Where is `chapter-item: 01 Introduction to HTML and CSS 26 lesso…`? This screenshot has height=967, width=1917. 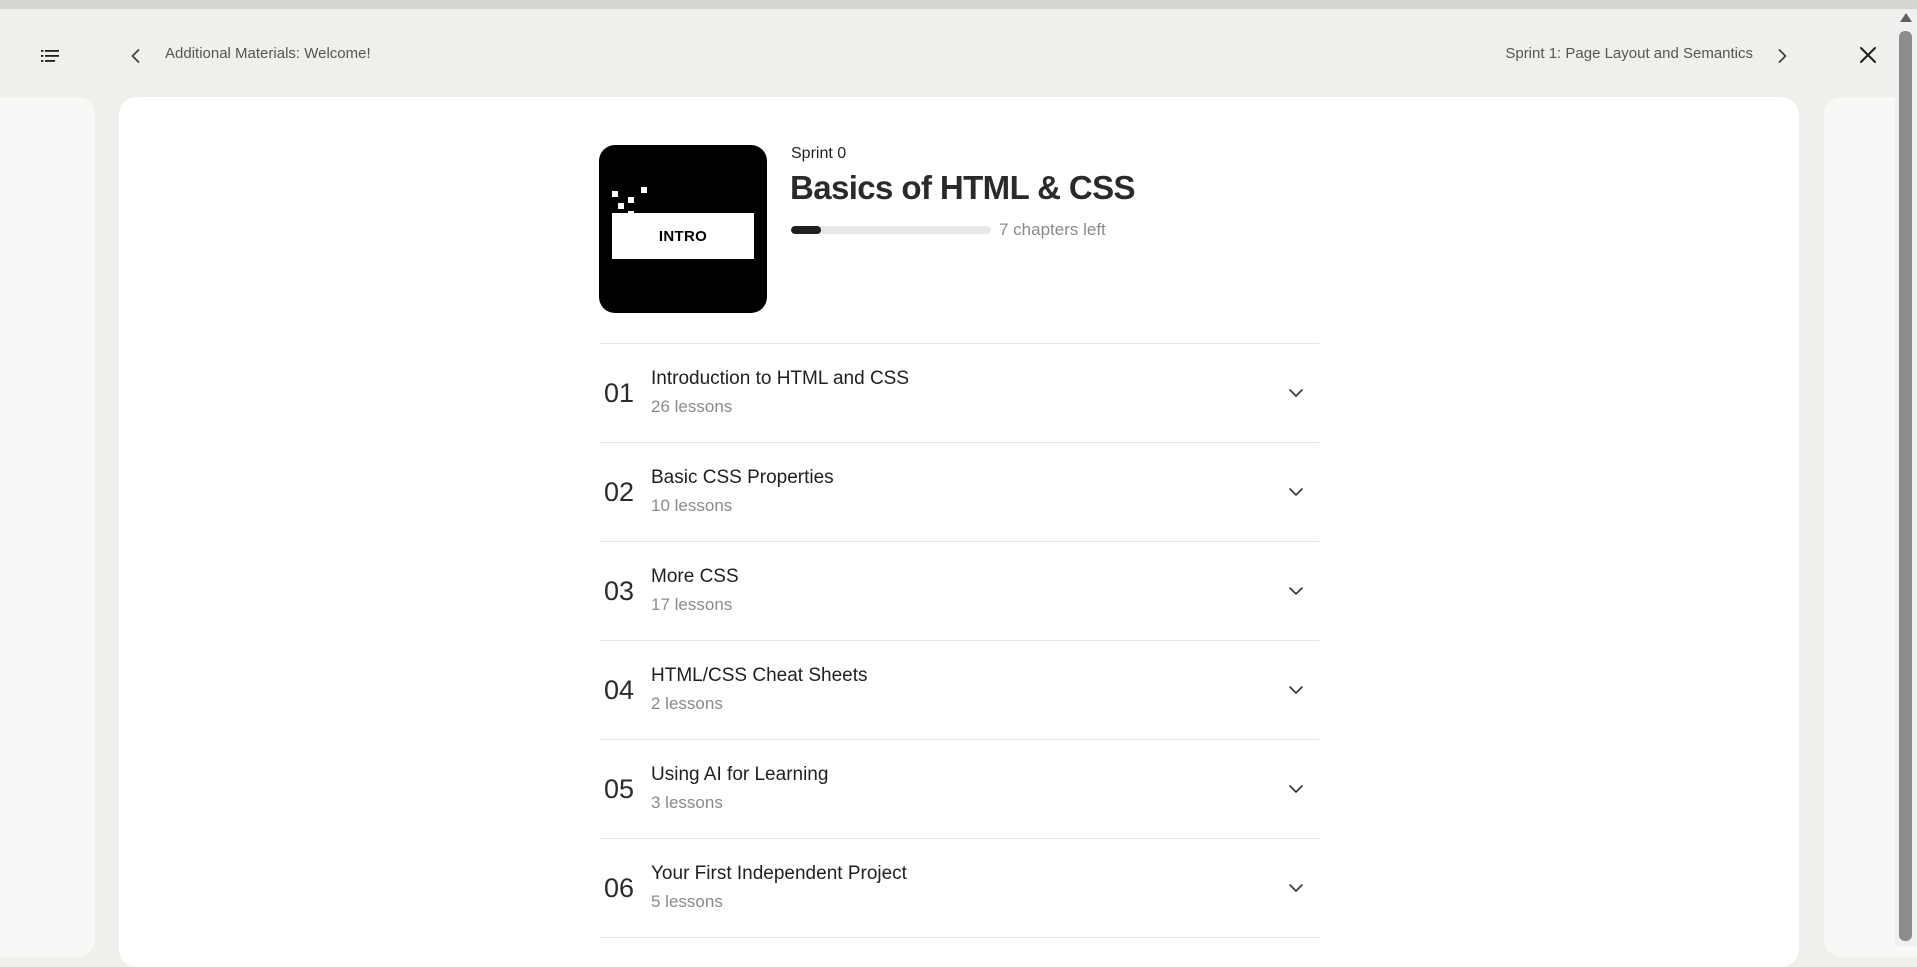
chapter-item: 01 Introduction to HTML and CSS 26 lesso… is located at coordinates (959, 393).